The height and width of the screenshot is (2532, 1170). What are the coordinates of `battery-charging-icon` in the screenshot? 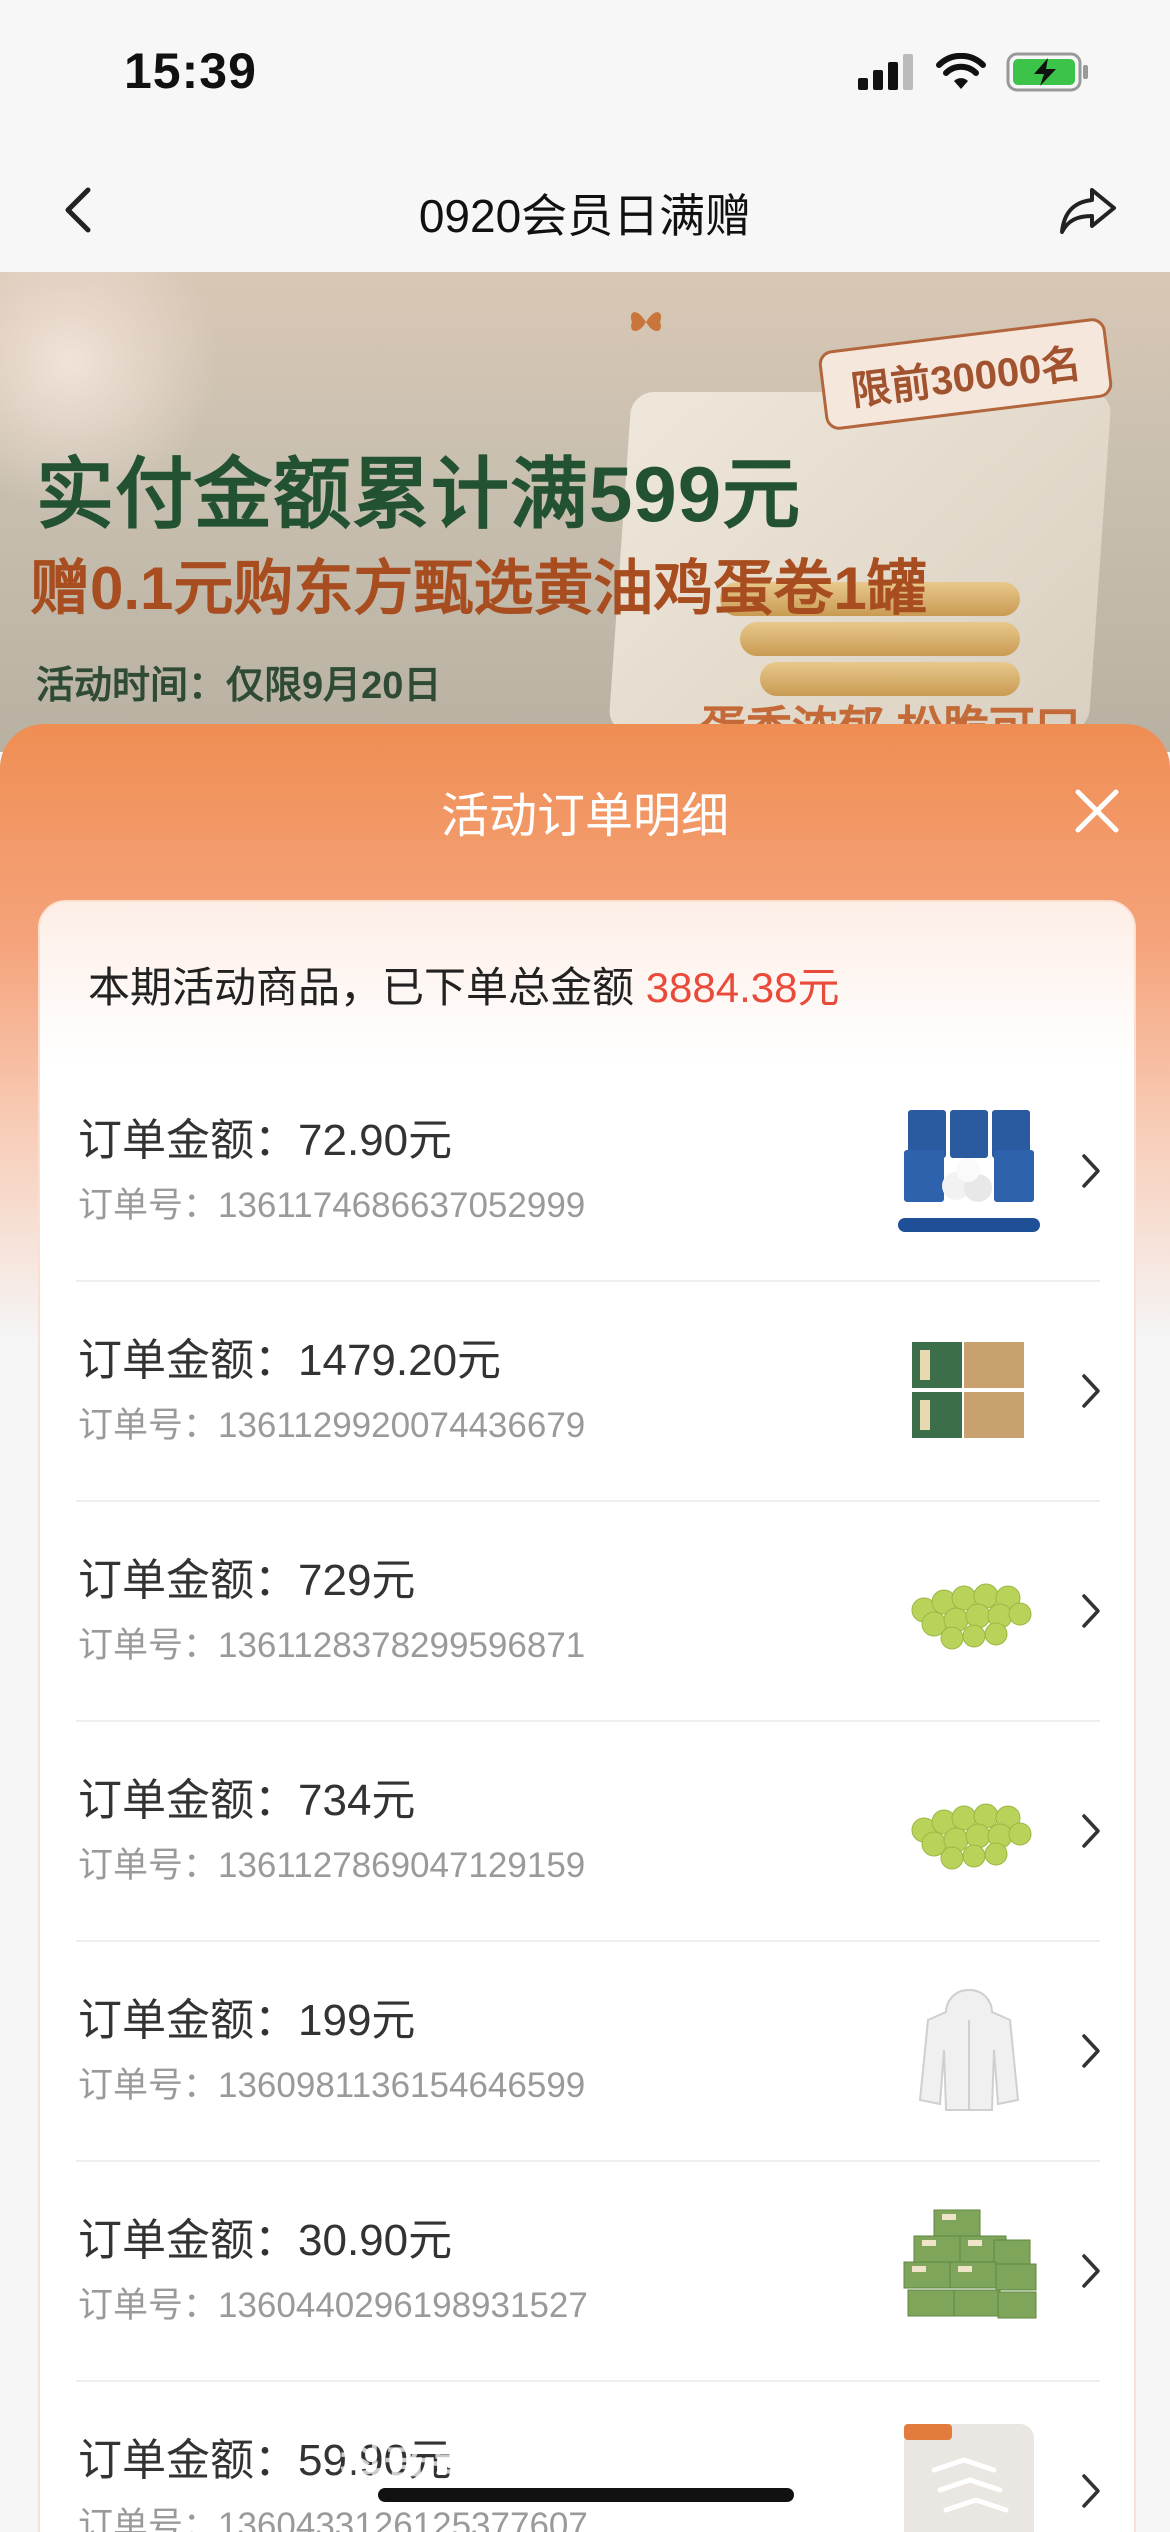 It's located at (1047, 72).